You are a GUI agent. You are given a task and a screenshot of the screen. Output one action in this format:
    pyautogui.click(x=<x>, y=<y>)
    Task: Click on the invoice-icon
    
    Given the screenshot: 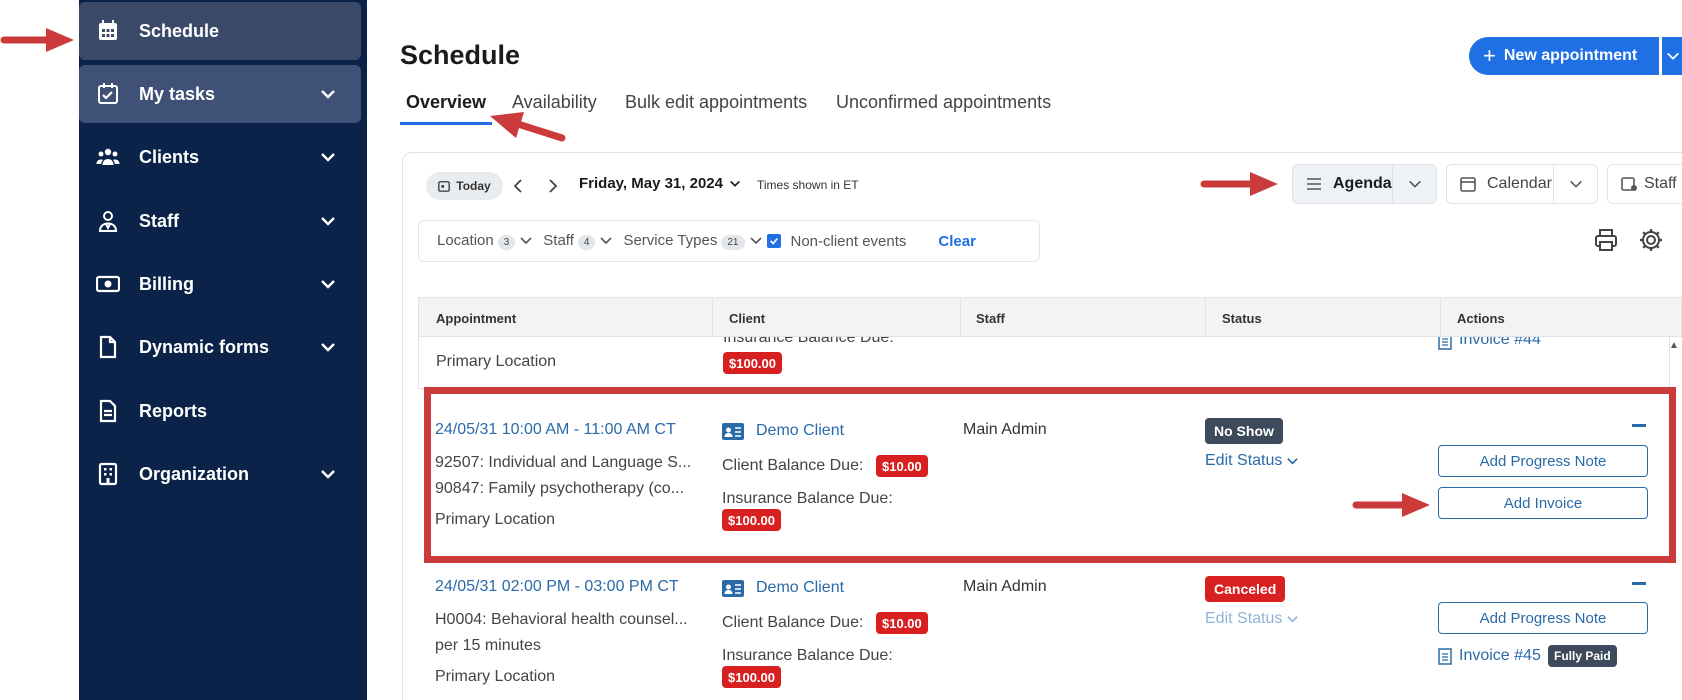 What is the action you would take?
    pyautogui.click(x=1445, y=656)
    